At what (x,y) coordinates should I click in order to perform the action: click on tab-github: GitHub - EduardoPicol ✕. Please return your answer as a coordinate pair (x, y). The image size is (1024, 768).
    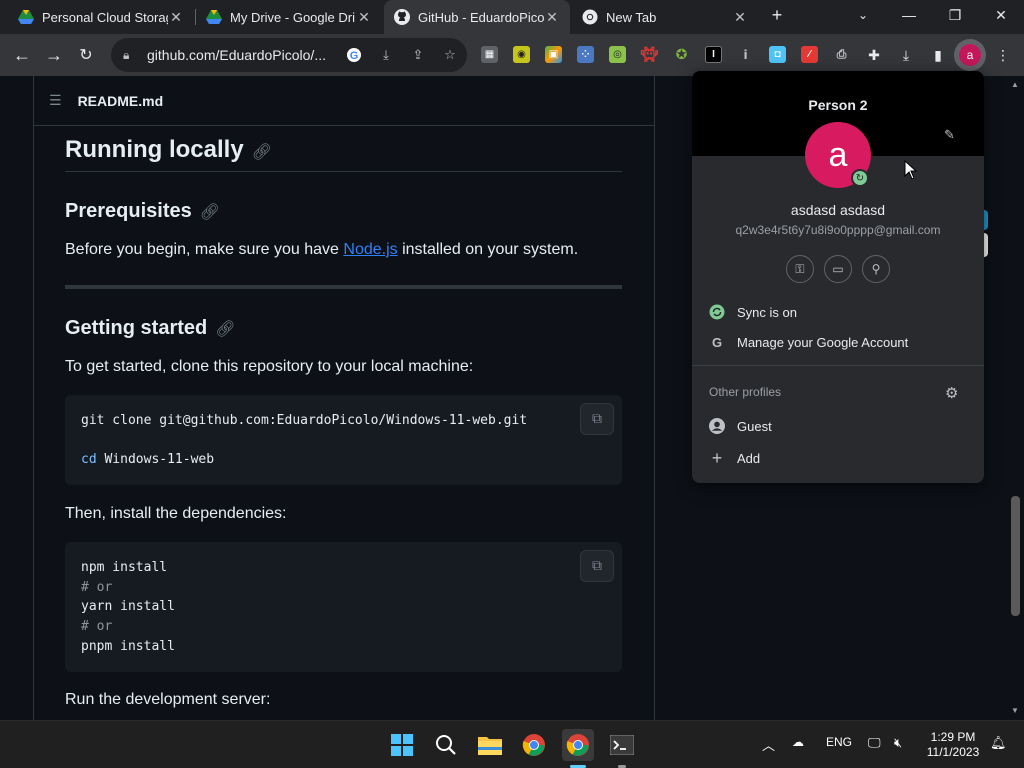
    Looking at the image, I should click on (477, 17).